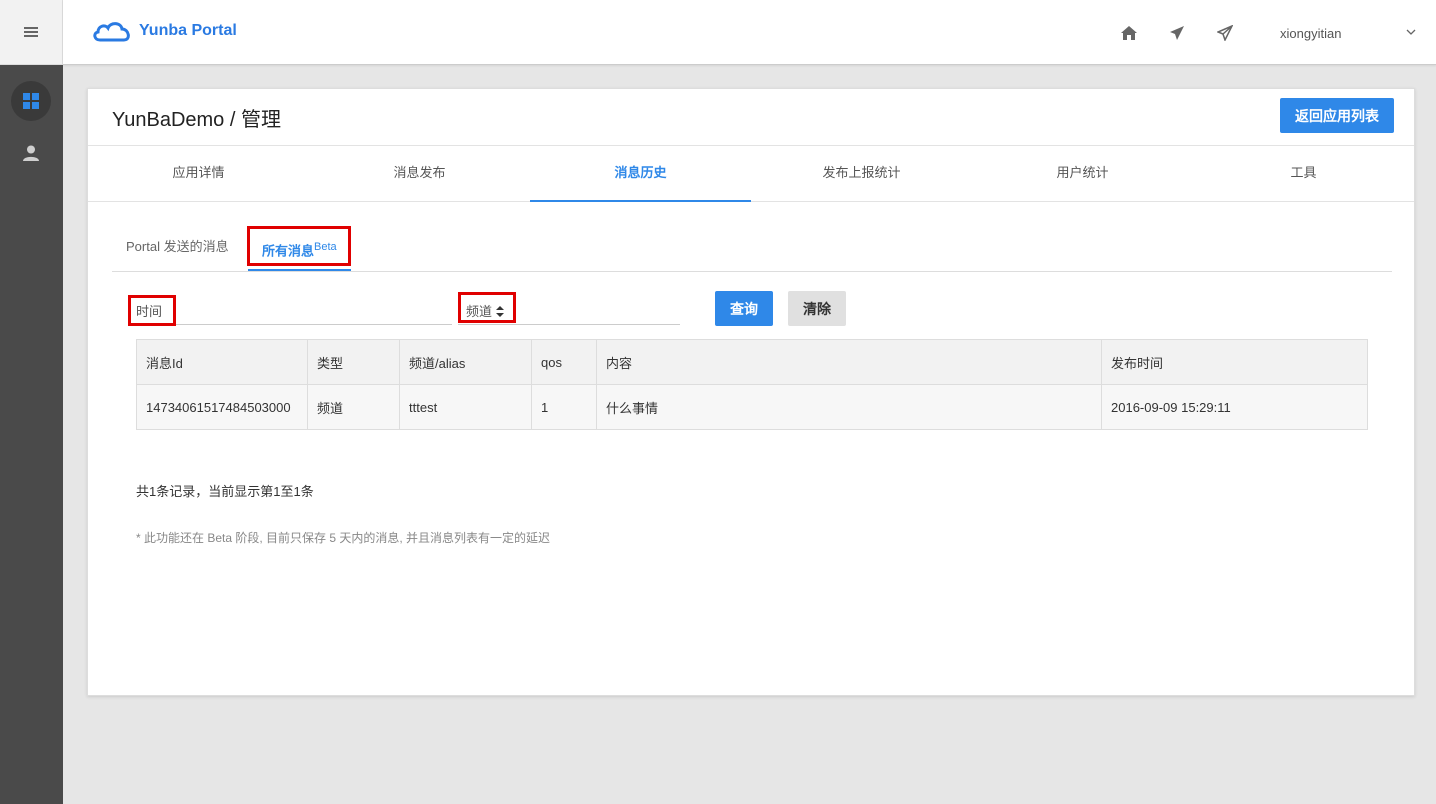 Image resolution: width=1436 pixels, height=804 pixels. Describe the element at coordinates (479, 311) in the screenshot. I see `channel-label-text: 频道` at that location.